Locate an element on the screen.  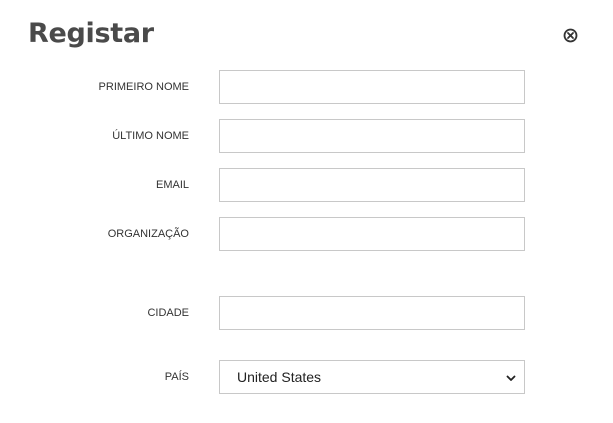
first-name-row: PRIMEIRO NOME is located at coordinates (306, 87).